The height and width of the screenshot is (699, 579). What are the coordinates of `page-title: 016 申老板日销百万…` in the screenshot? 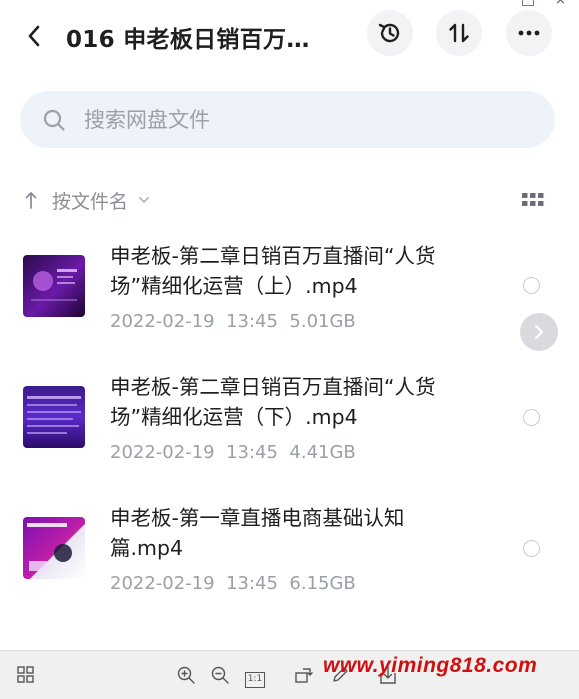 It's located at (188, 40).